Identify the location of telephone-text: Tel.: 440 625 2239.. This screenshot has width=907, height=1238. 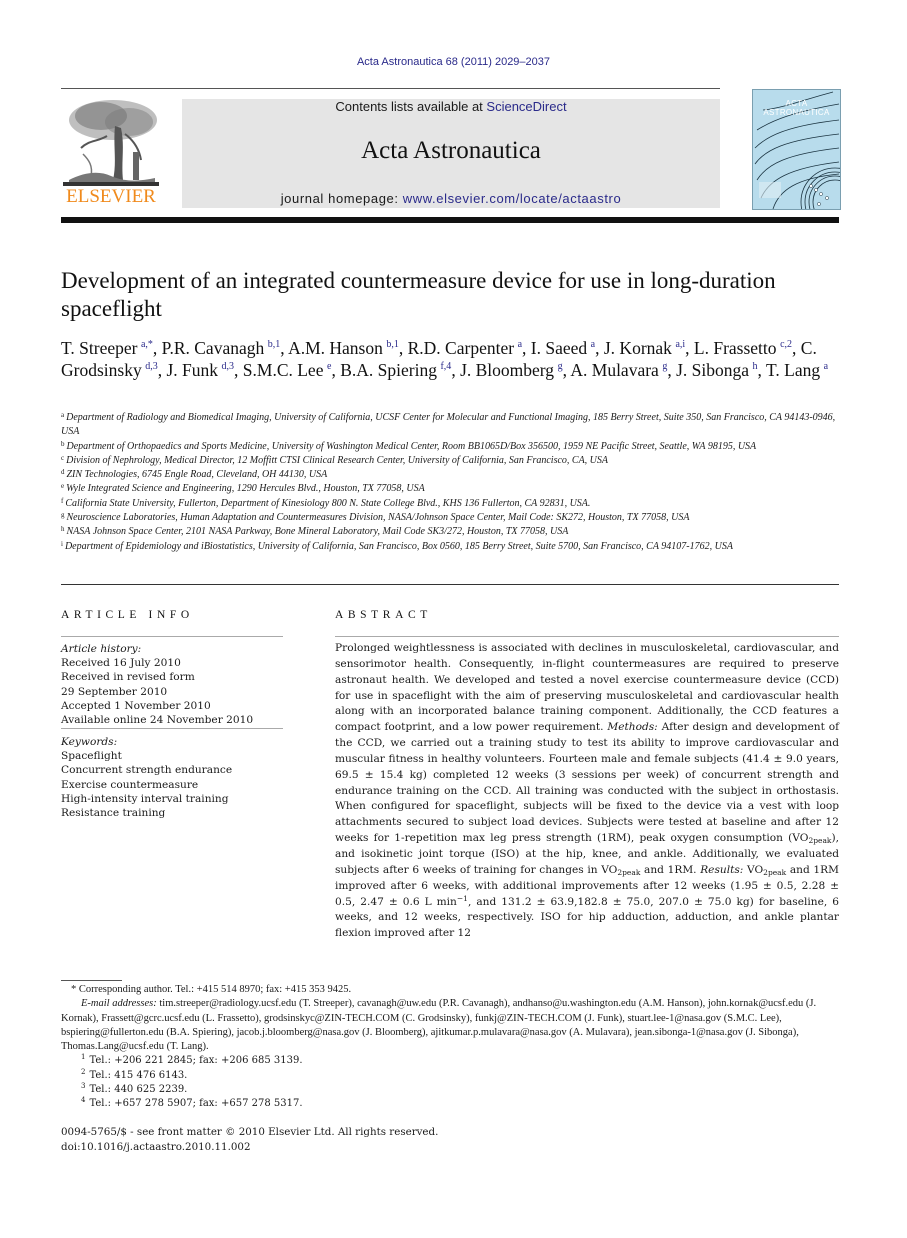
(138, 1090).